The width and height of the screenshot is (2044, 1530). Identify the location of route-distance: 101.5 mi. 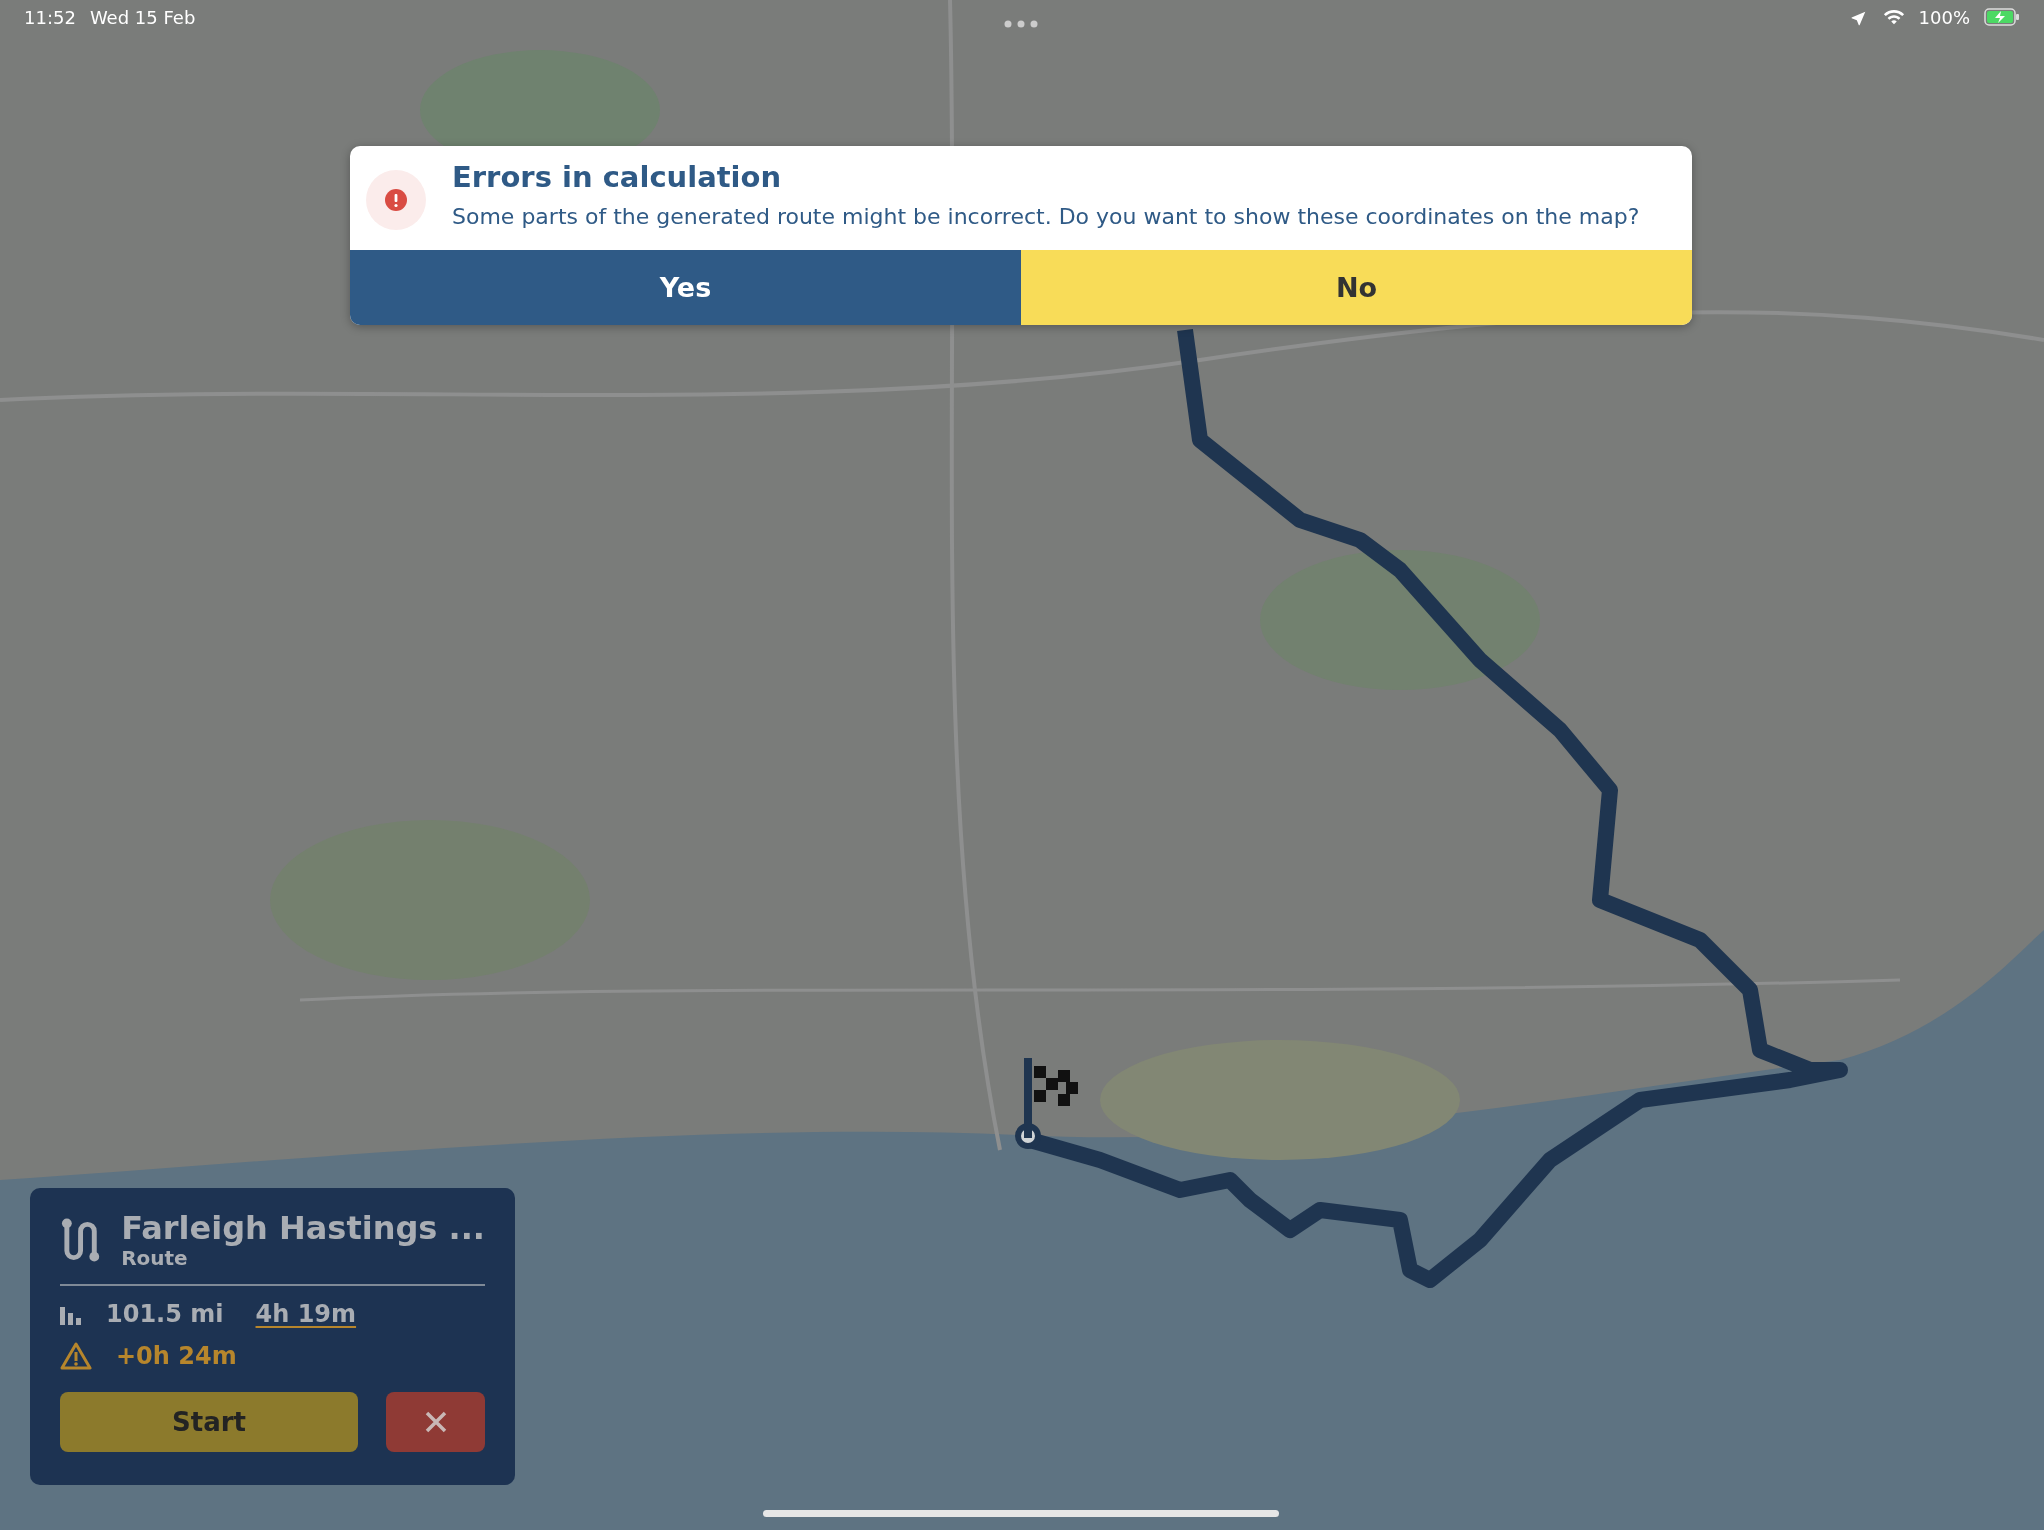
(165, 1314).